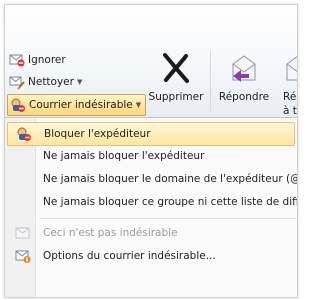  Describe the element at coordinates (110, 233) in the screenshot. I see `menu-item-label: Ceci n'est pas indésirable` at that location.